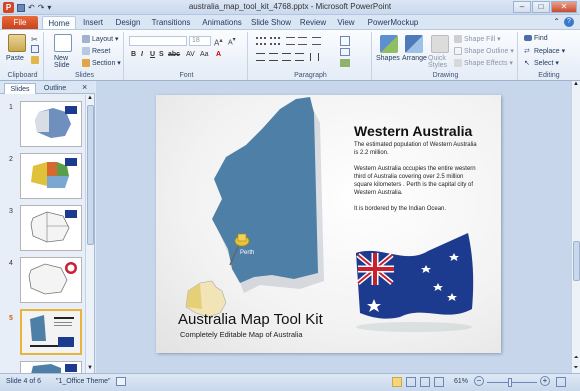  I want to click on change-case-icon: Aa, so click(204, 54).